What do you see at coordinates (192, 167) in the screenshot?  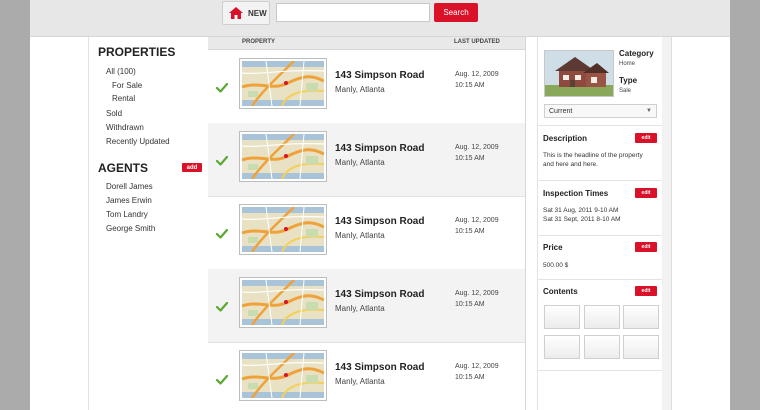 I see `add-agent-button: add` at bounding box center [192, 167].